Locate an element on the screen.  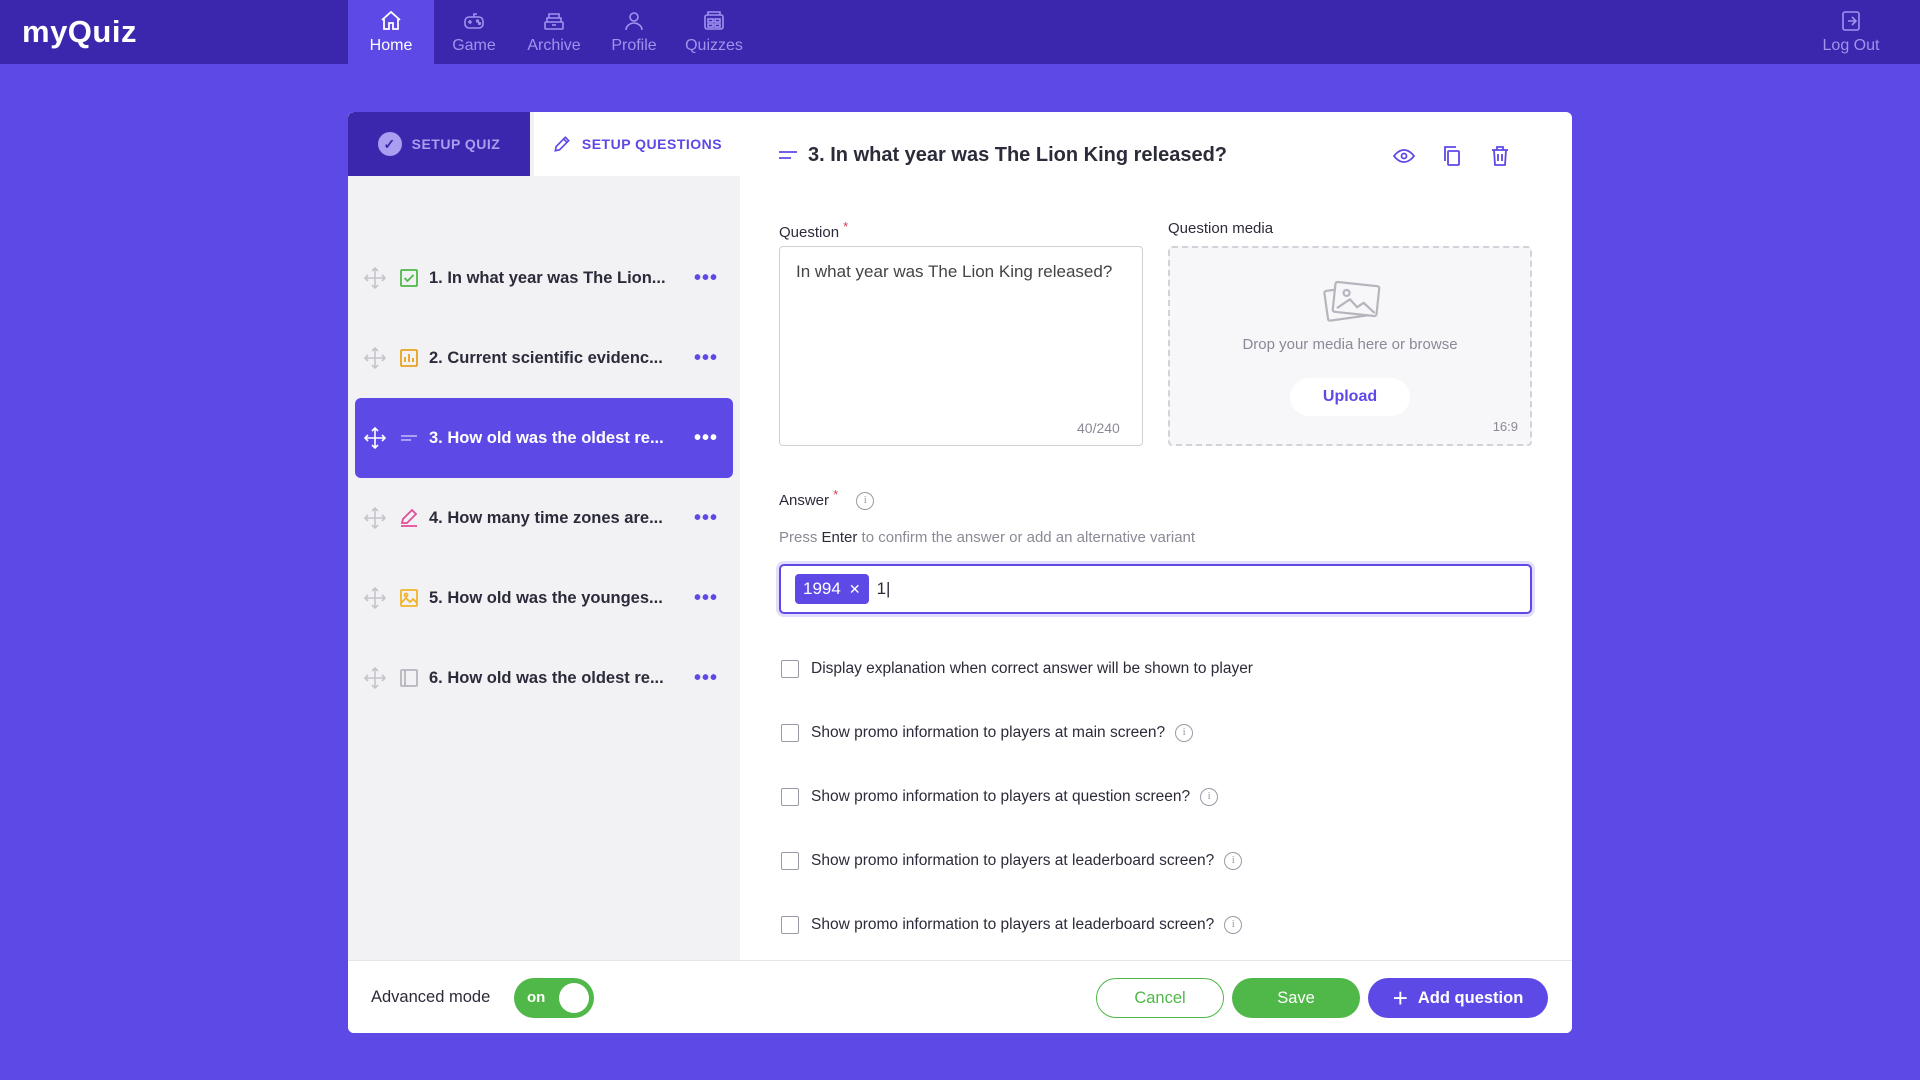
remove-chip-icon: ✕ is located at coordinates (855, 589).